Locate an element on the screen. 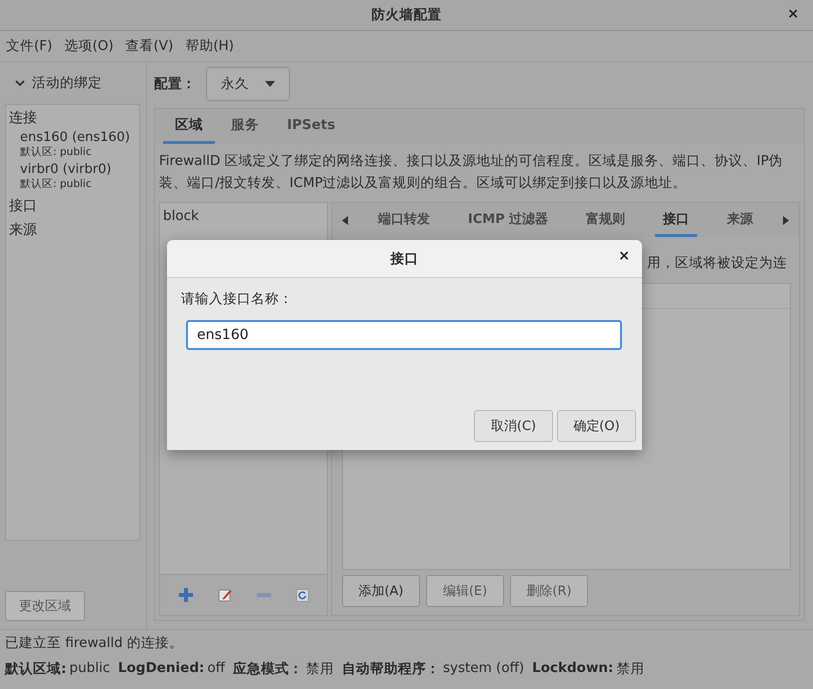 Image resolution: width=813 pixels, height=689 pixels. connection-name: virbr0 (virbr0) is located at coordinates (78, 169).